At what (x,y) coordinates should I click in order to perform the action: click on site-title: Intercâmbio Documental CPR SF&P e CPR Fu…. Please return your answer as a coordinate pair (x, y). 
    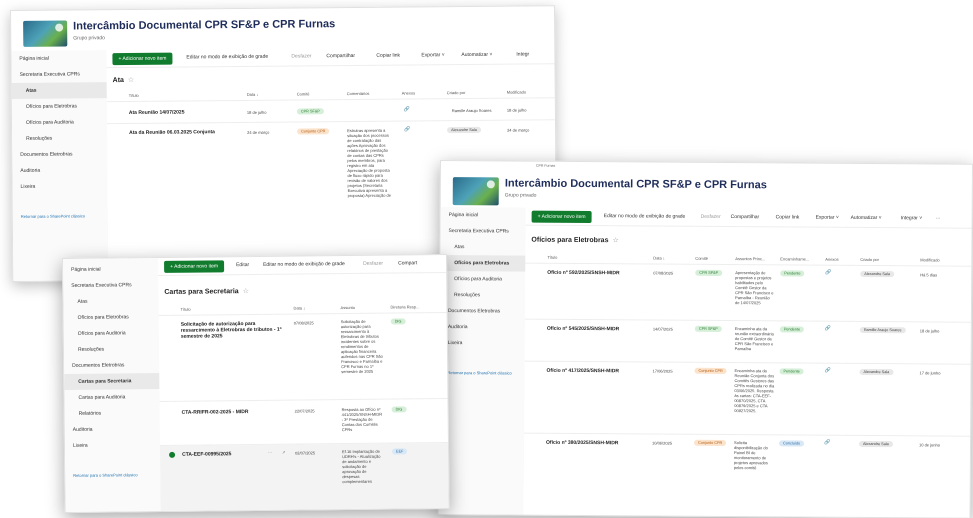
    Looking at the image, I should click on (636, 184).